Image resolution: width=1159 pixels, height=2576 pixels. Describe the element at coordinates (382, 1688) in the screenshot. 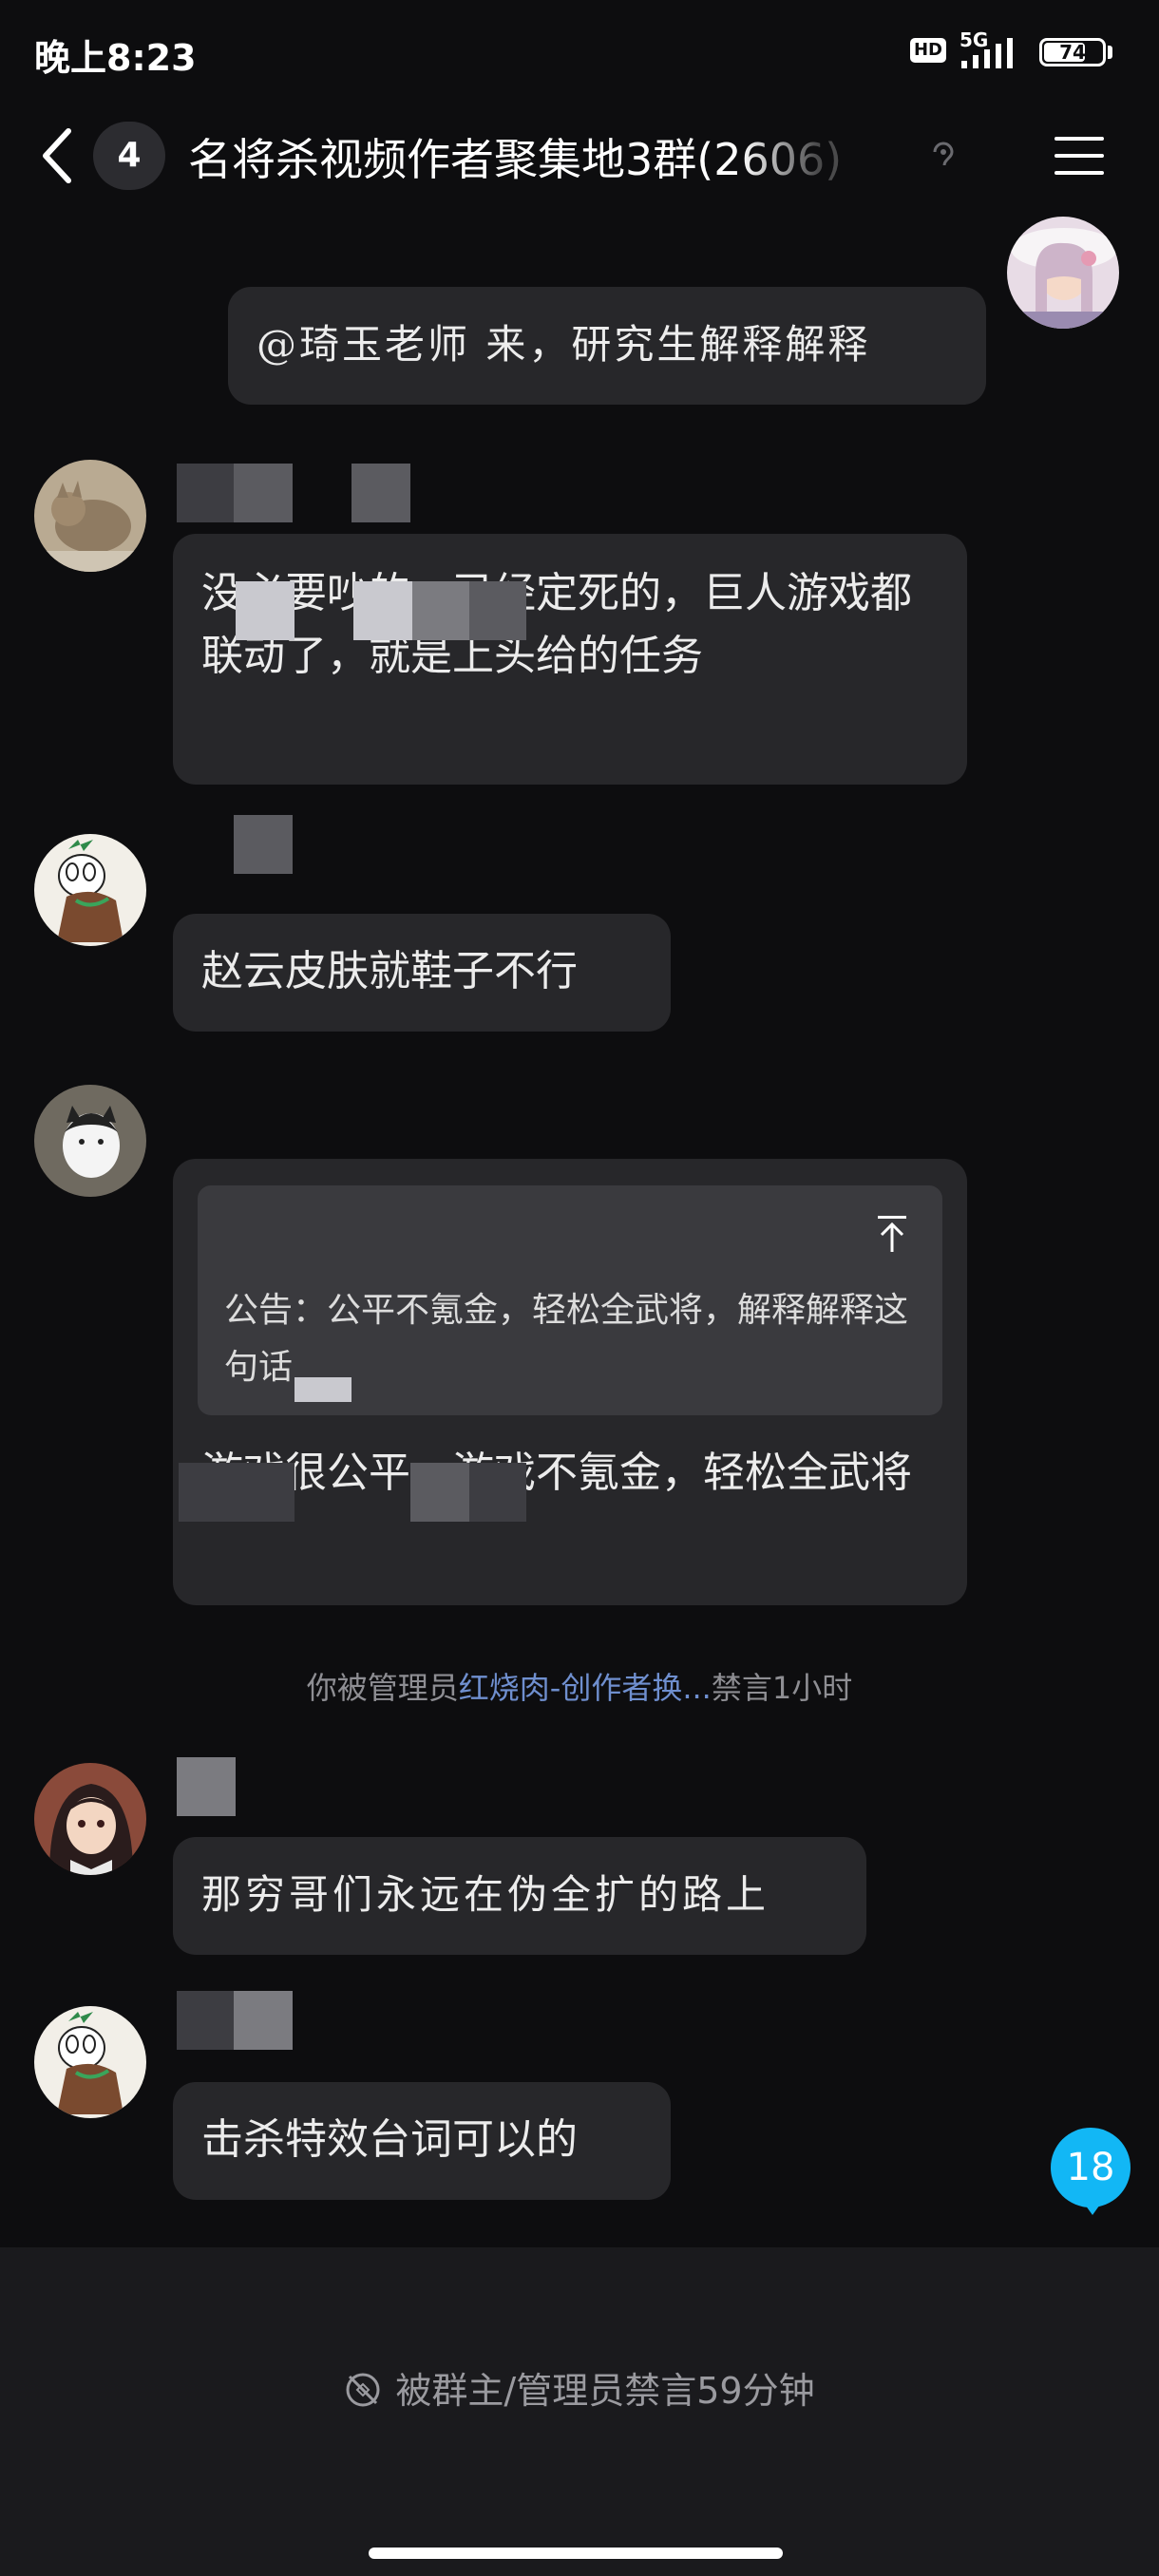

I see `system-notice-prefix: 你被管理员` at that location.